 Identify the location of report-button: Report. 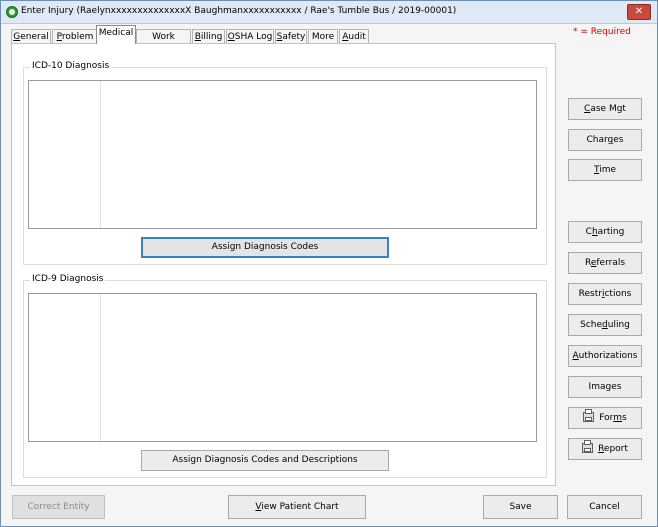
(605, 449).